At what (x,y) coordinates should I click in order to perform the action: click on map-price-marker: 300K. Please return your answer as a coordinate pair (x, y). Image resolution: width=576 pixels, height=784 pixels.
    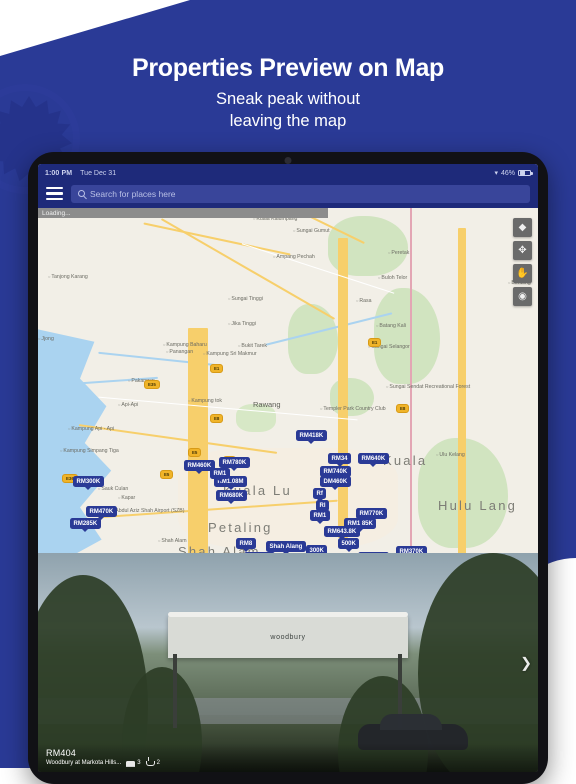
    Looking at the image, I should click on (316, 549).